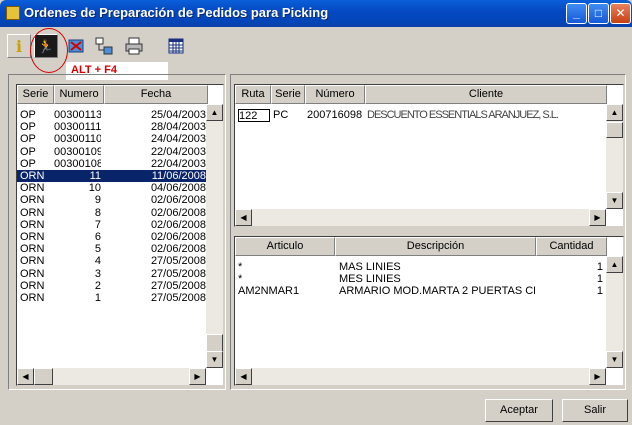 This screenshot has height=425, width=632. What do you see at coordinates (111, 274) in the screenshot?
I see `table-row: ORN 3 27/05/2008` at bounding box center [111, 274].